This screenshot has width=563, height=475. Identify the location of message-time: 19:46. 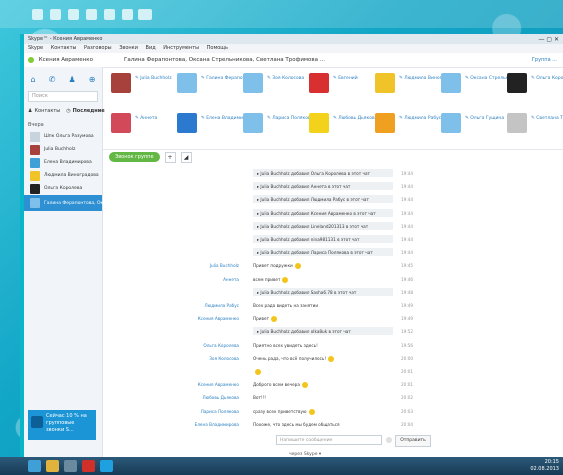
(407, 279).